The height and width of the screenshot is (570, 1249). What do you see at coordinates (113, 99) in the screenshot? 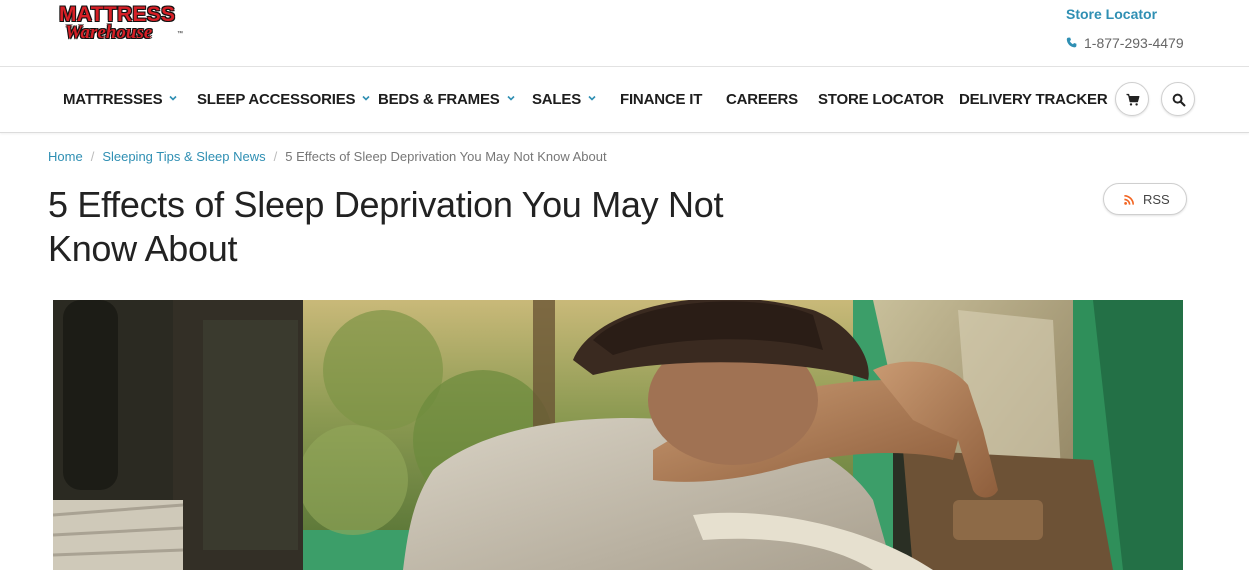
I see `nav-item-label: MATTRESSES` at bounding box center [113, 99].